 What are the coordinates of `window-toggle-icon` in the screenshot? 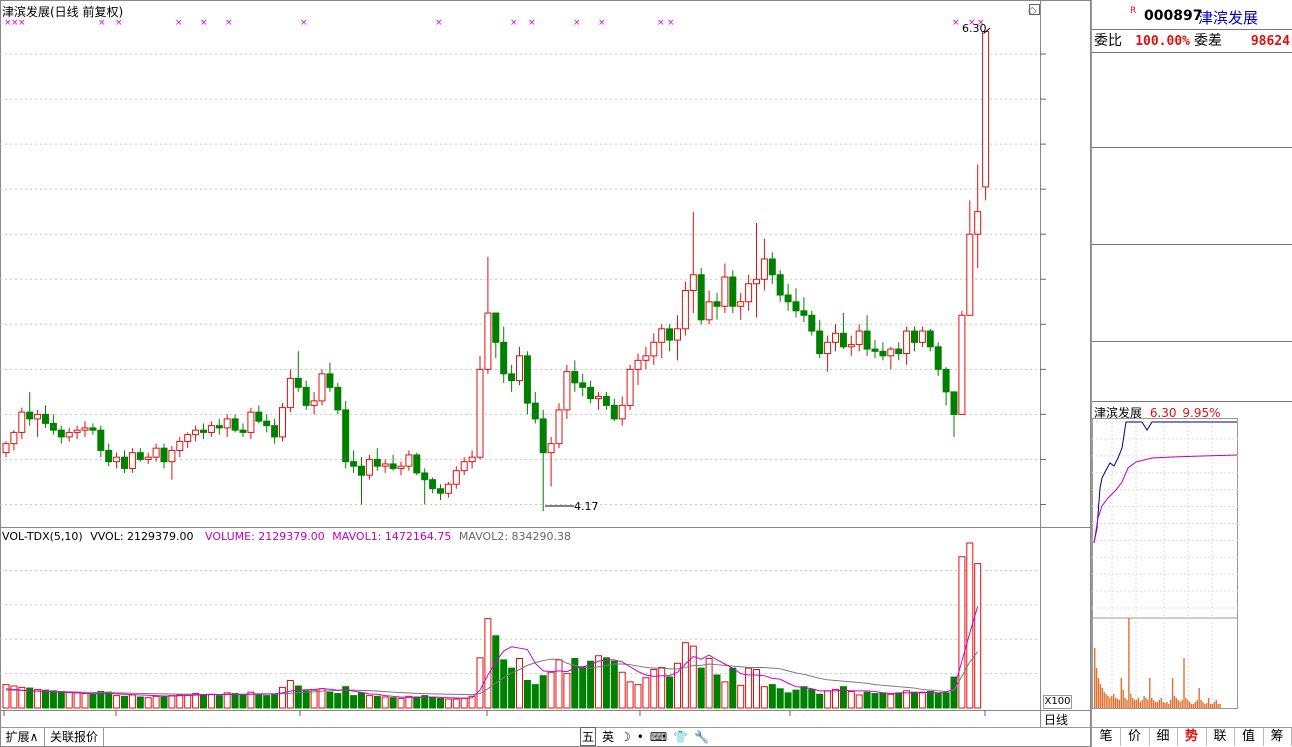 It's located at (1034, 9).